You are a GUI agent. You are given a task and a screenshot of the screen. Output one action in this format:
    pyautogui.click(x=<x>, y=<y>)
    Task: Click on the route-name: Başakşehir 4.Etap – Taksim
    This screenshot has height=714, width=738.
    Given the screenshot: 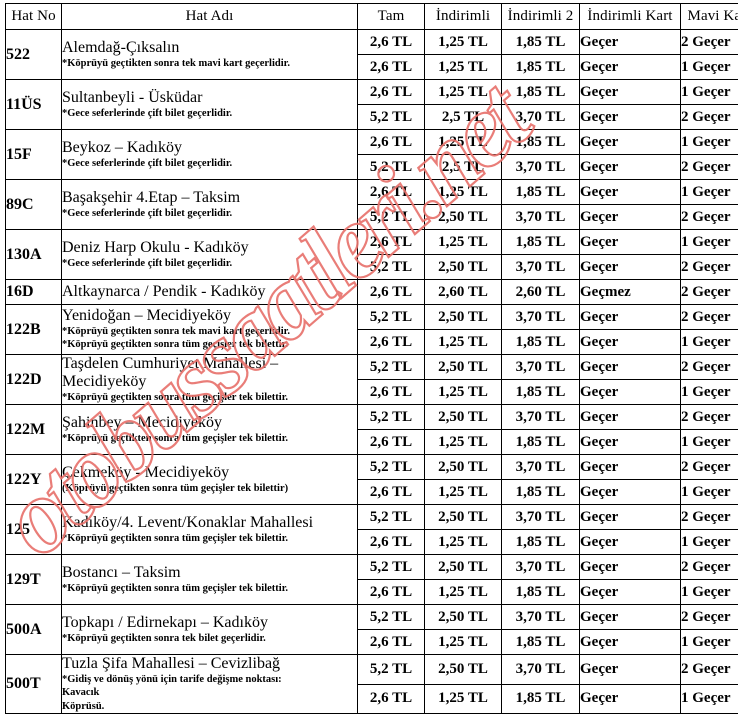 What is the action you would take?
    pyautogui.click(x=209, y=198)
    